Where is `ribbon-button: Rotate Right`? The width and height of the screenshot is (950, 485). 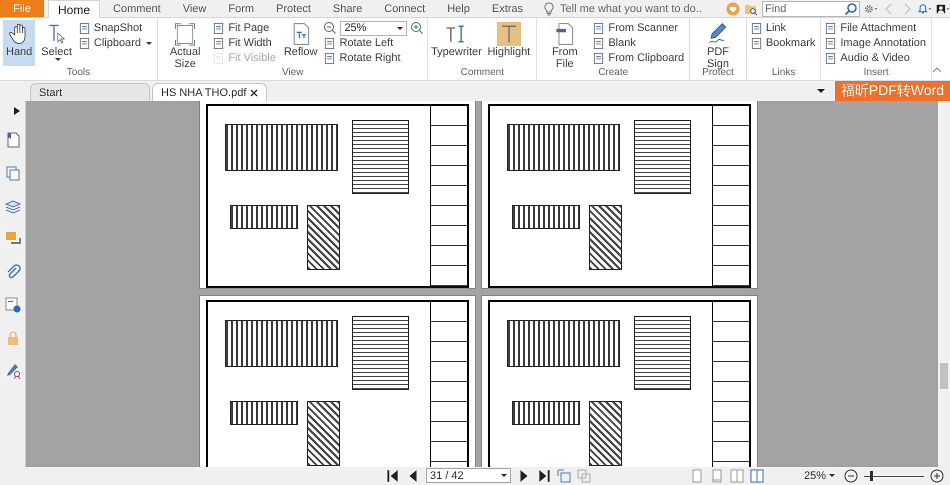
ribbon-button: Rotate Right is located at coordinates (373, 58).